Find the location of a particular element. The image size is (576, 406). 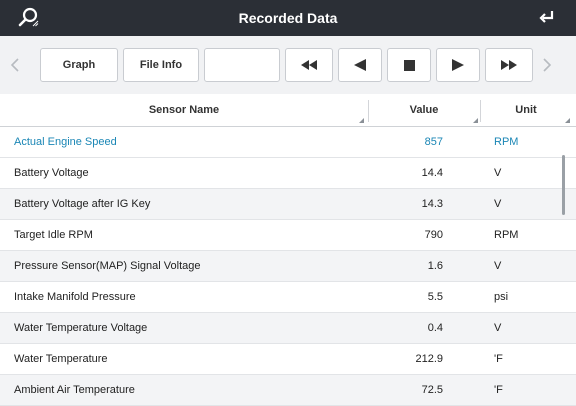

table-row: Ambient Air Temperature 72.5 'F is located at coordinates (288, 390).